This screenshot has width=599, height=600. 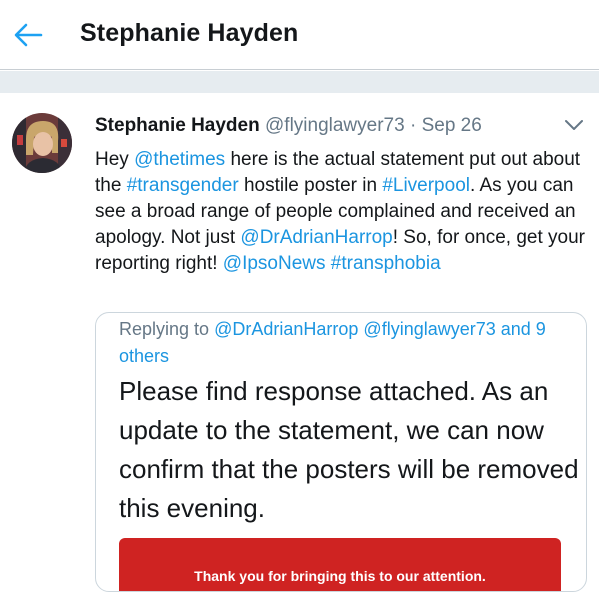 I want to click on text-segment: hostile poster in, so click(x=310, y=185).